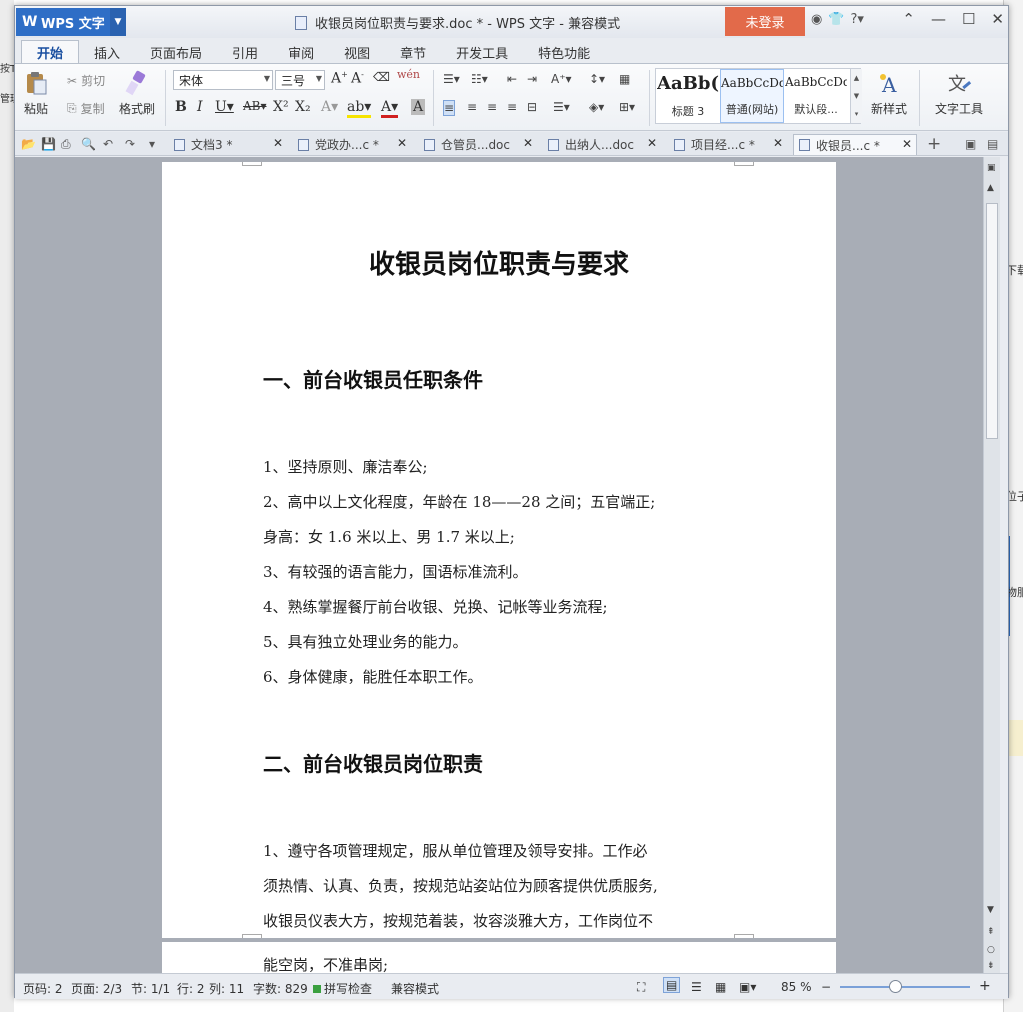 The height and width of the screenshot is (1012, 1023). I want to click on status-page: 页码: 2, so click(43, 988).